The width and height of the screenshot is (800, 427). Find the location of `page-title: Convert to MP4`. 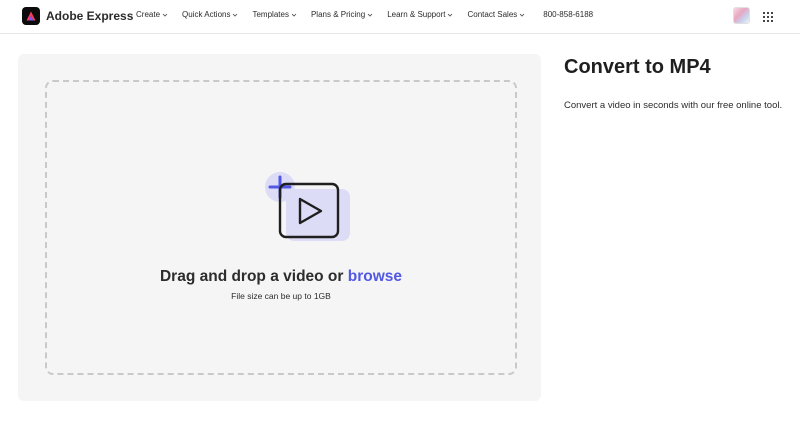

page-title: Convert to MP4 is located at coordinates (637, 67).